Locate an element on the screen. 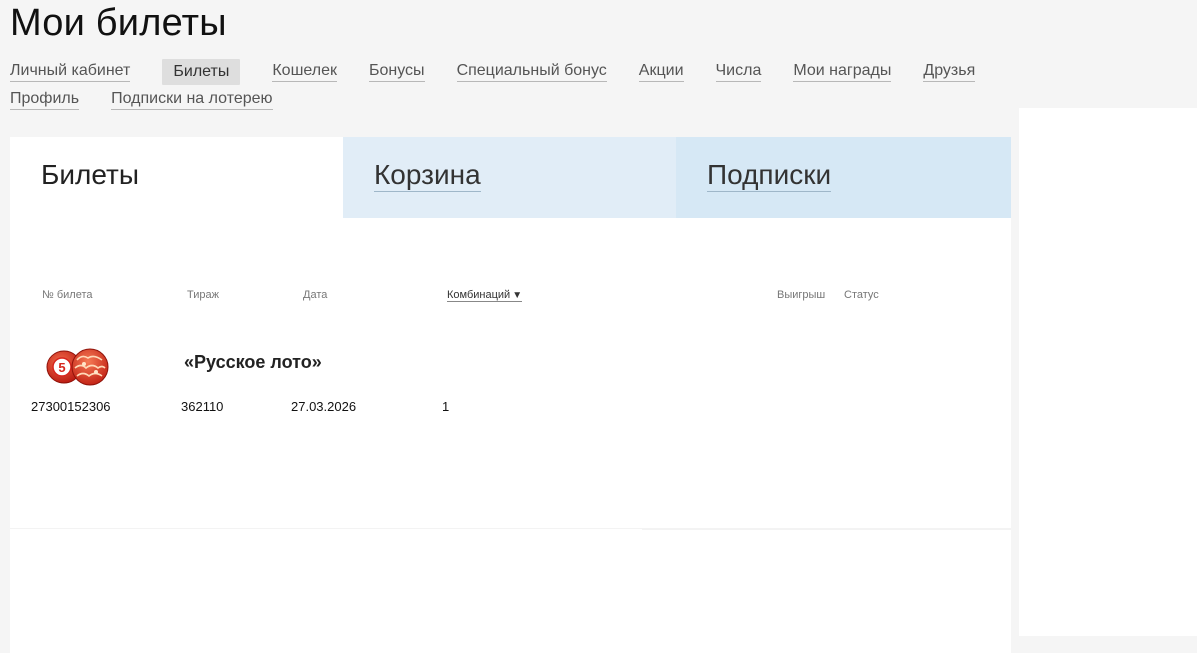 Image resolution: width=1197 pixels, height=653 pixels. row-divider-right is located at coordinates (826, 529).